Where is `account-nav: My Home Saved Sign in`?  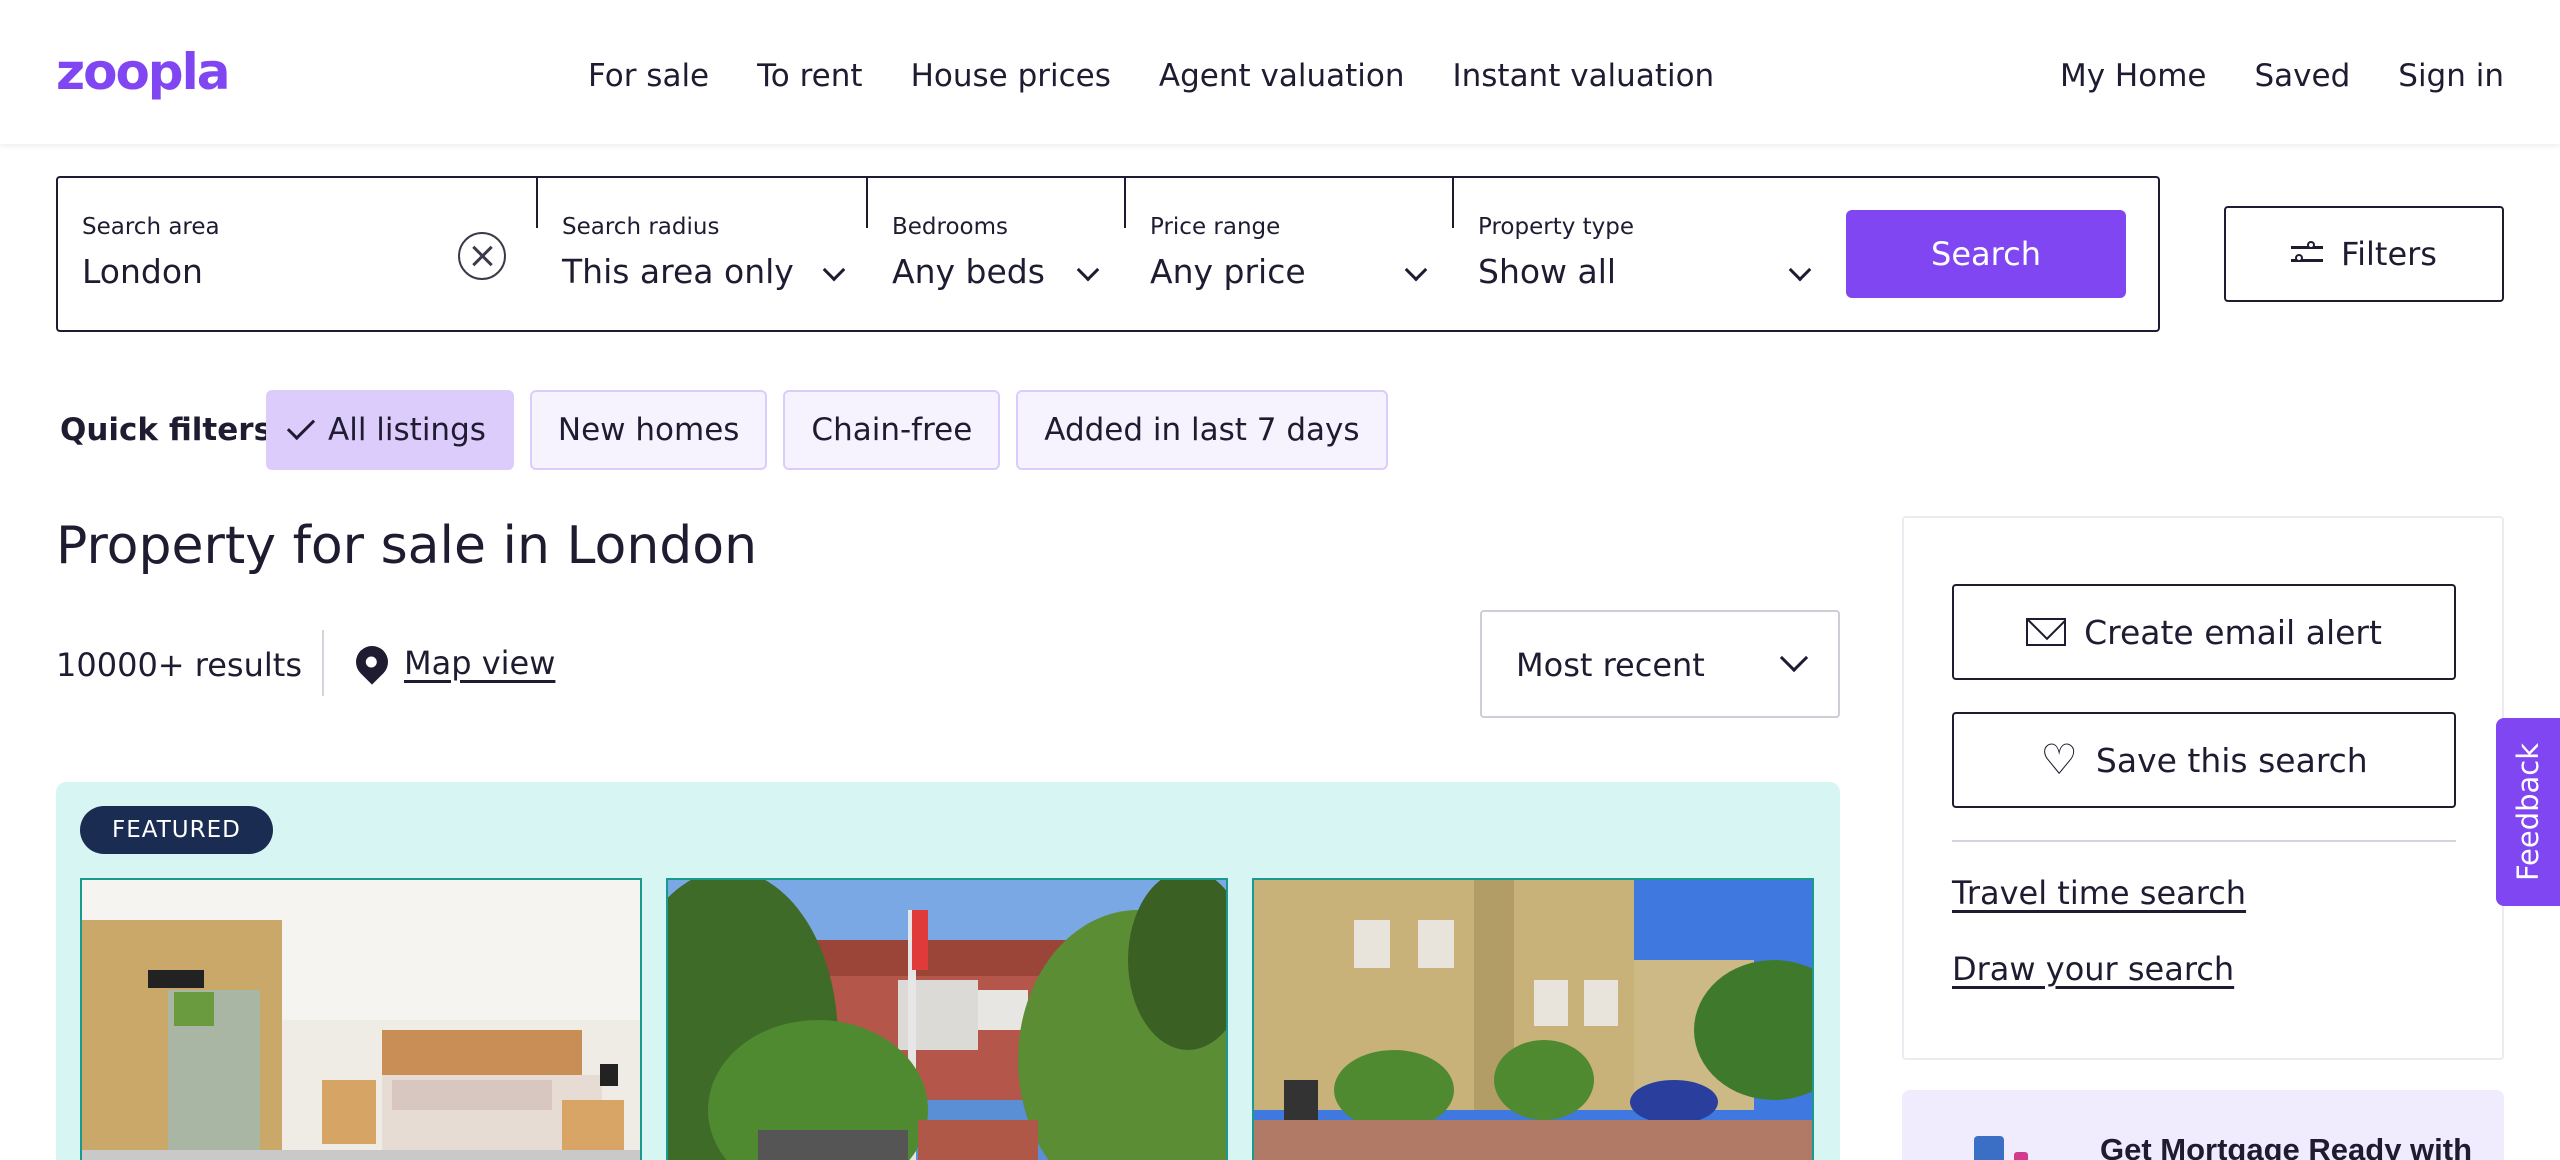 account-nav: My Home Saved Sign in is located at coordinates (2282, 76).